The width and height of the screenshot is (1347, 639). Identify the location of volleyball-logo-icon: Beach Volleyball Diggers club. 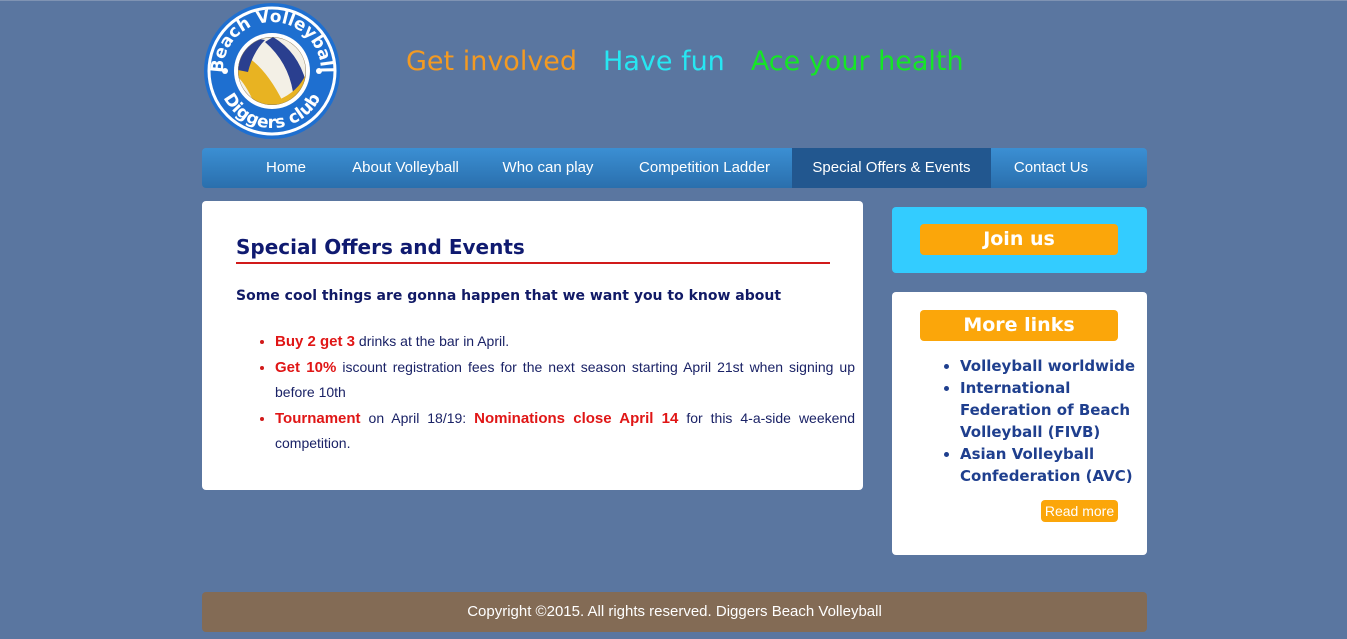
(272, 71).